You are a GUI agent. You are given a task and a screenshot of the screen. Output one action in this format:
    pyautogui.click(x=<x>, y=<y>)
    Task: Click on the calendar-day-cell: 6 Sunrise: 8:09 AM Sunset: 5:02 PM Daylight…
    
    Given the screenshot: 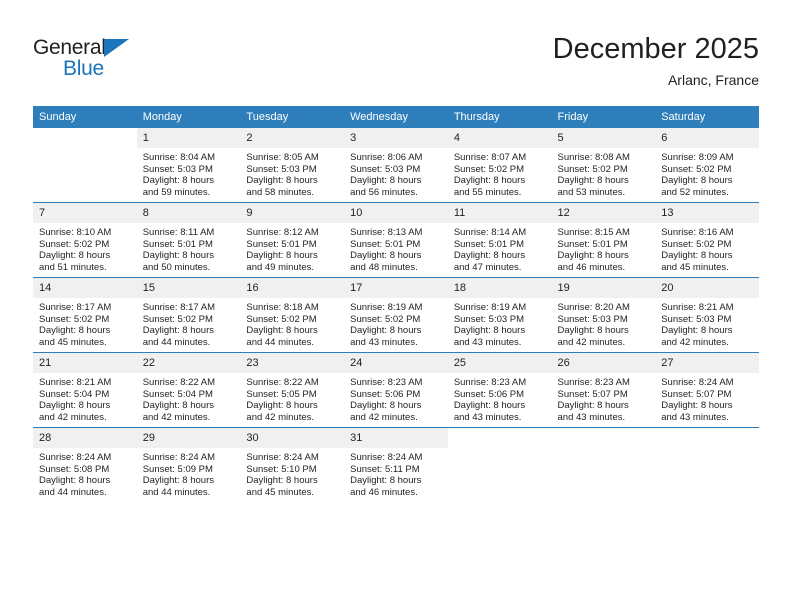 What is the action you would take?
    pyautogui.click(x=707, y=165)
    